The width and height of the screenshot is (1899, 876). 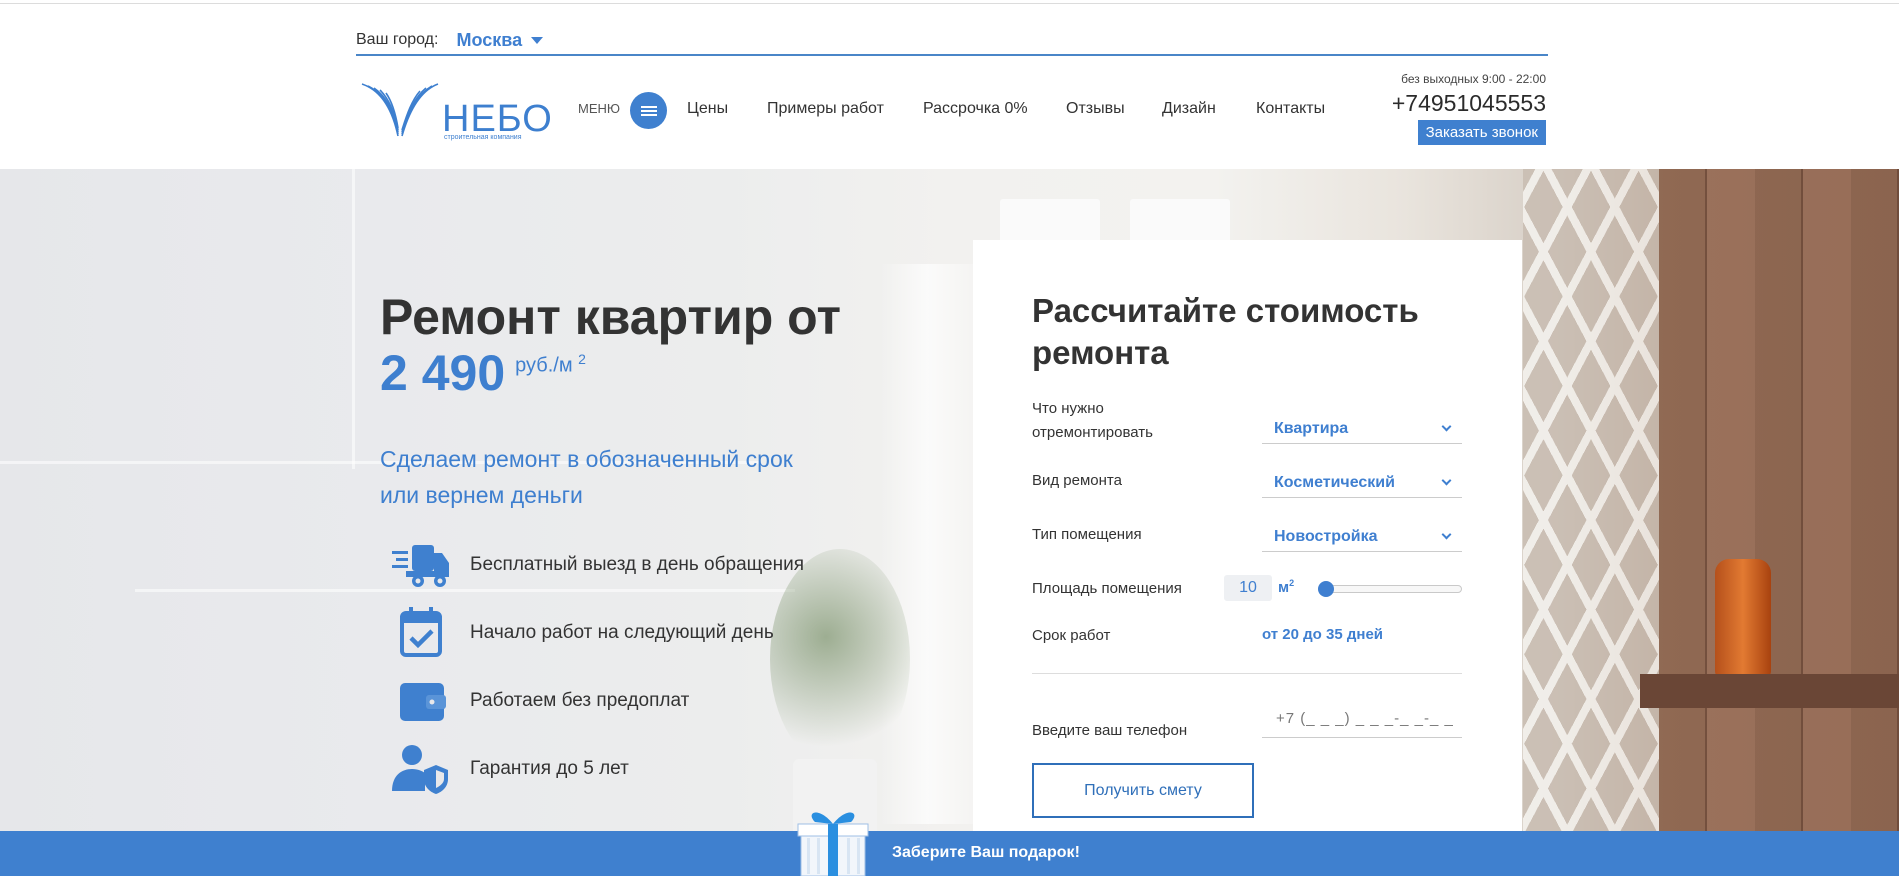 I want to click on room-type-select: Новостройка, so click(x=1362, y=537).